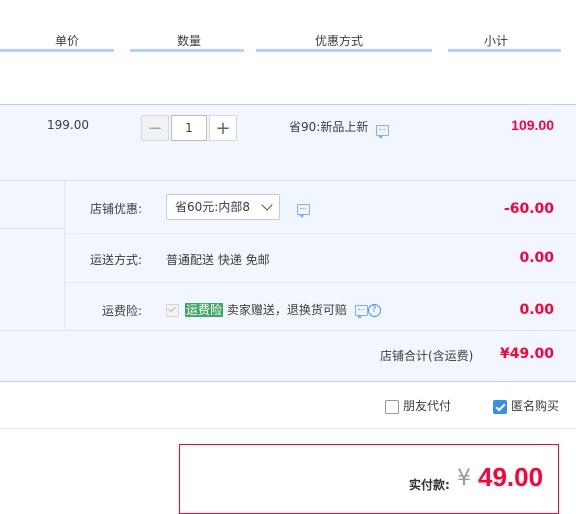 Image resolution: width=576 pixels, height=514 pixels. Describe the element at coordinates (464, 478) in the screenshot. I see `payment-currency: ¥` at that location.